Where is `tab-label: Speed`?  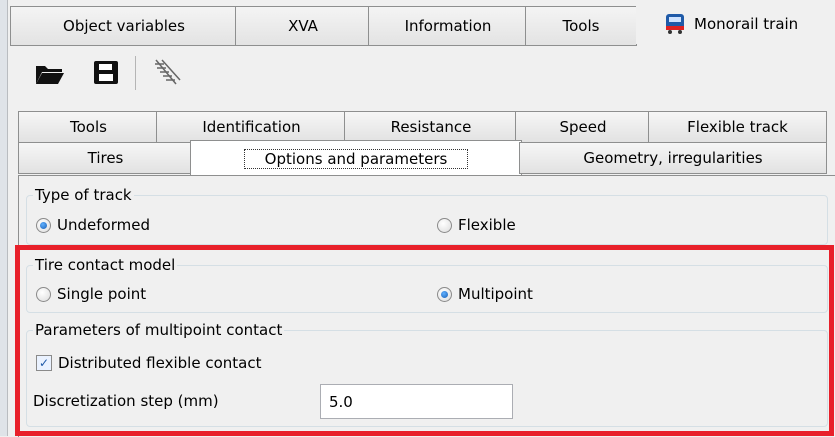 tab-label: Speed is located at coordinates (583, 127).